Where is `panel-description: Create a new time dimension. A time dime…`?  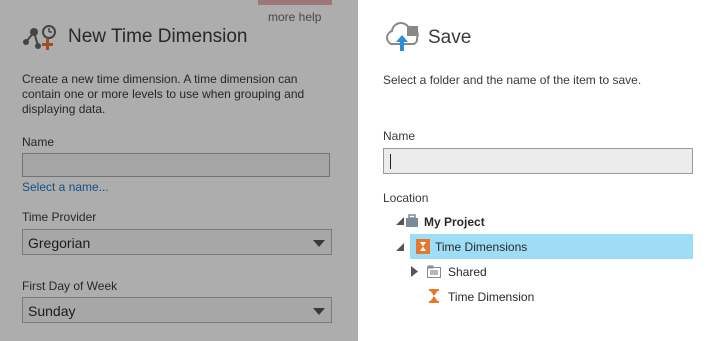 panel-description: Create a new time dimension. A time dime… is located at coordinates (163, 94).